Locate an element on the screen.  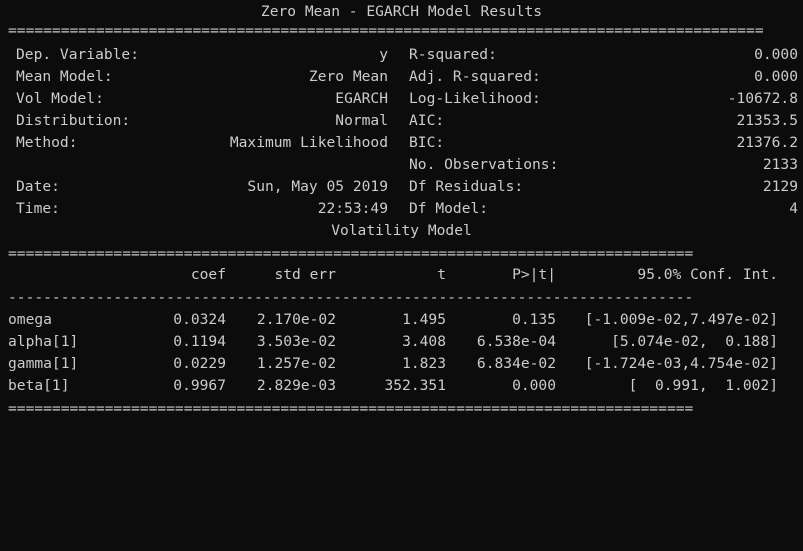
summary-left-value: Sun, May 05 2019 is located at coordinates (317, 186).